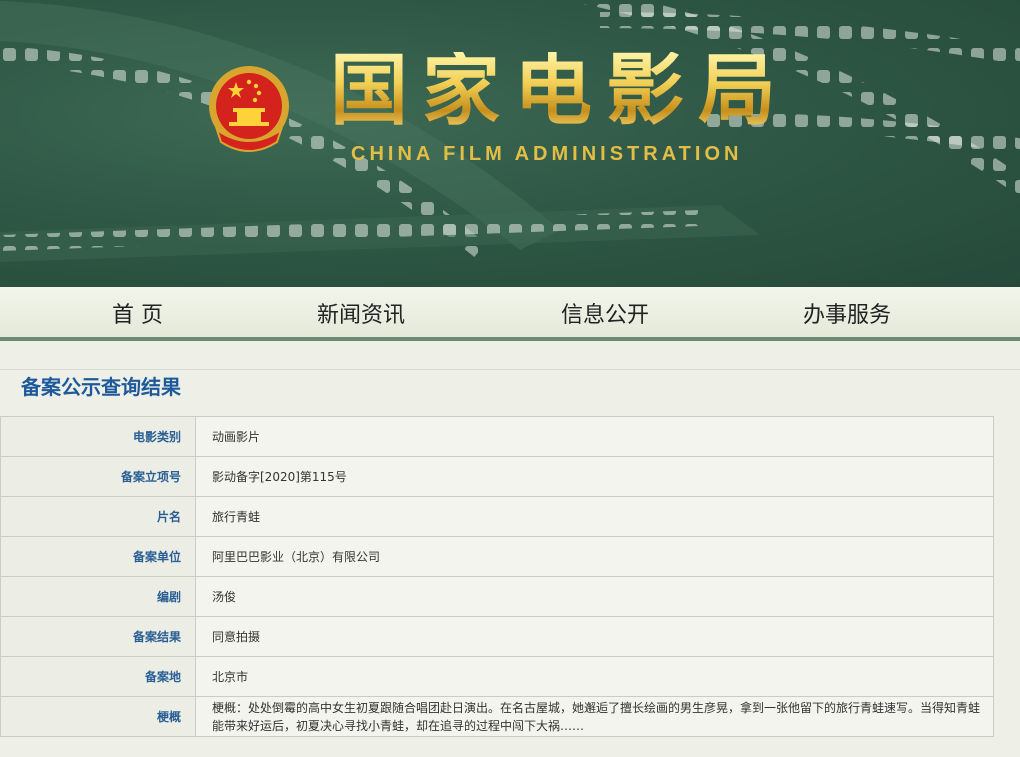 The height and width of the screenshot is (757, 1020). What do you see at coordinates (594, 516) in the screenshot?
I see `row-value: 旅行青蛙` at bounding box center [594, 516].